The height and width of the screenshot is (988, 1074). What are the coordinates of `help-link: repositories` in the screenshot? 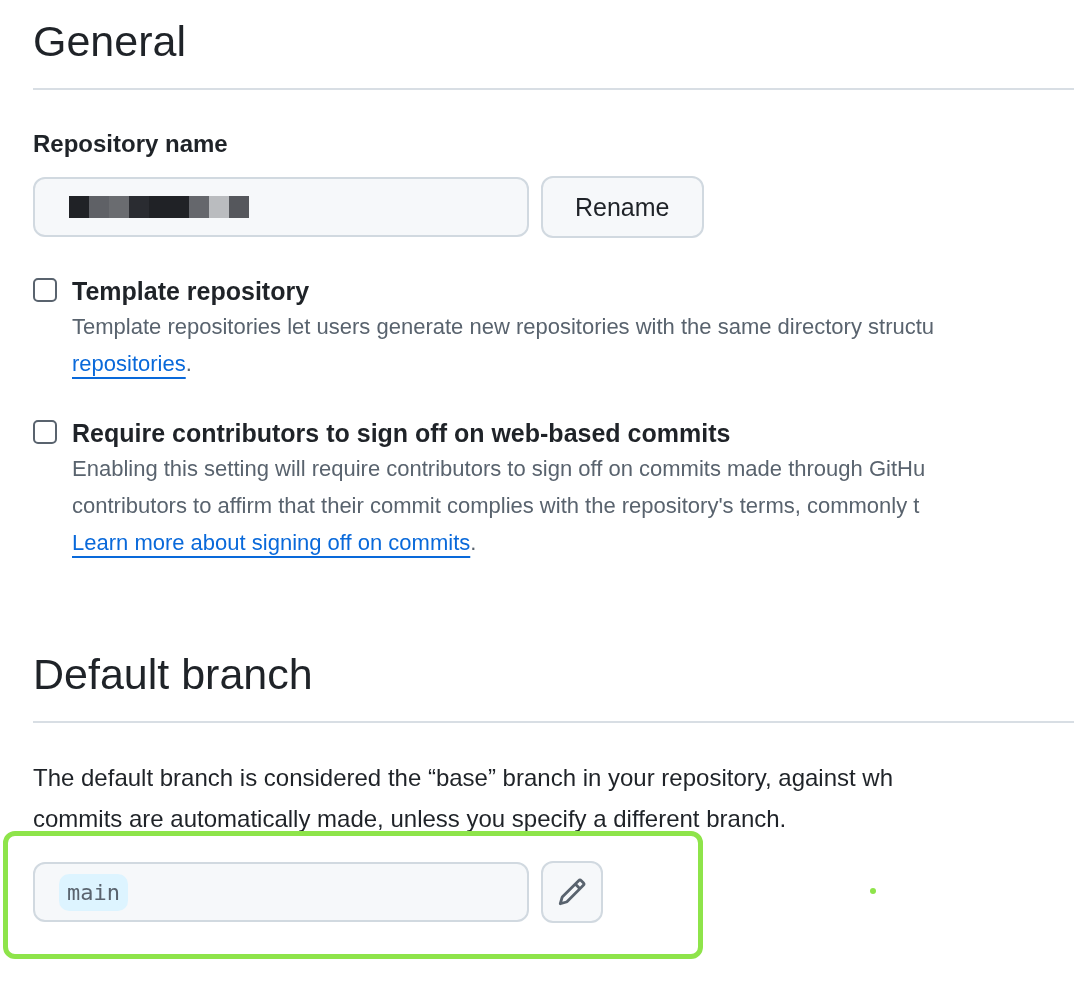 It's located at (129, 363).